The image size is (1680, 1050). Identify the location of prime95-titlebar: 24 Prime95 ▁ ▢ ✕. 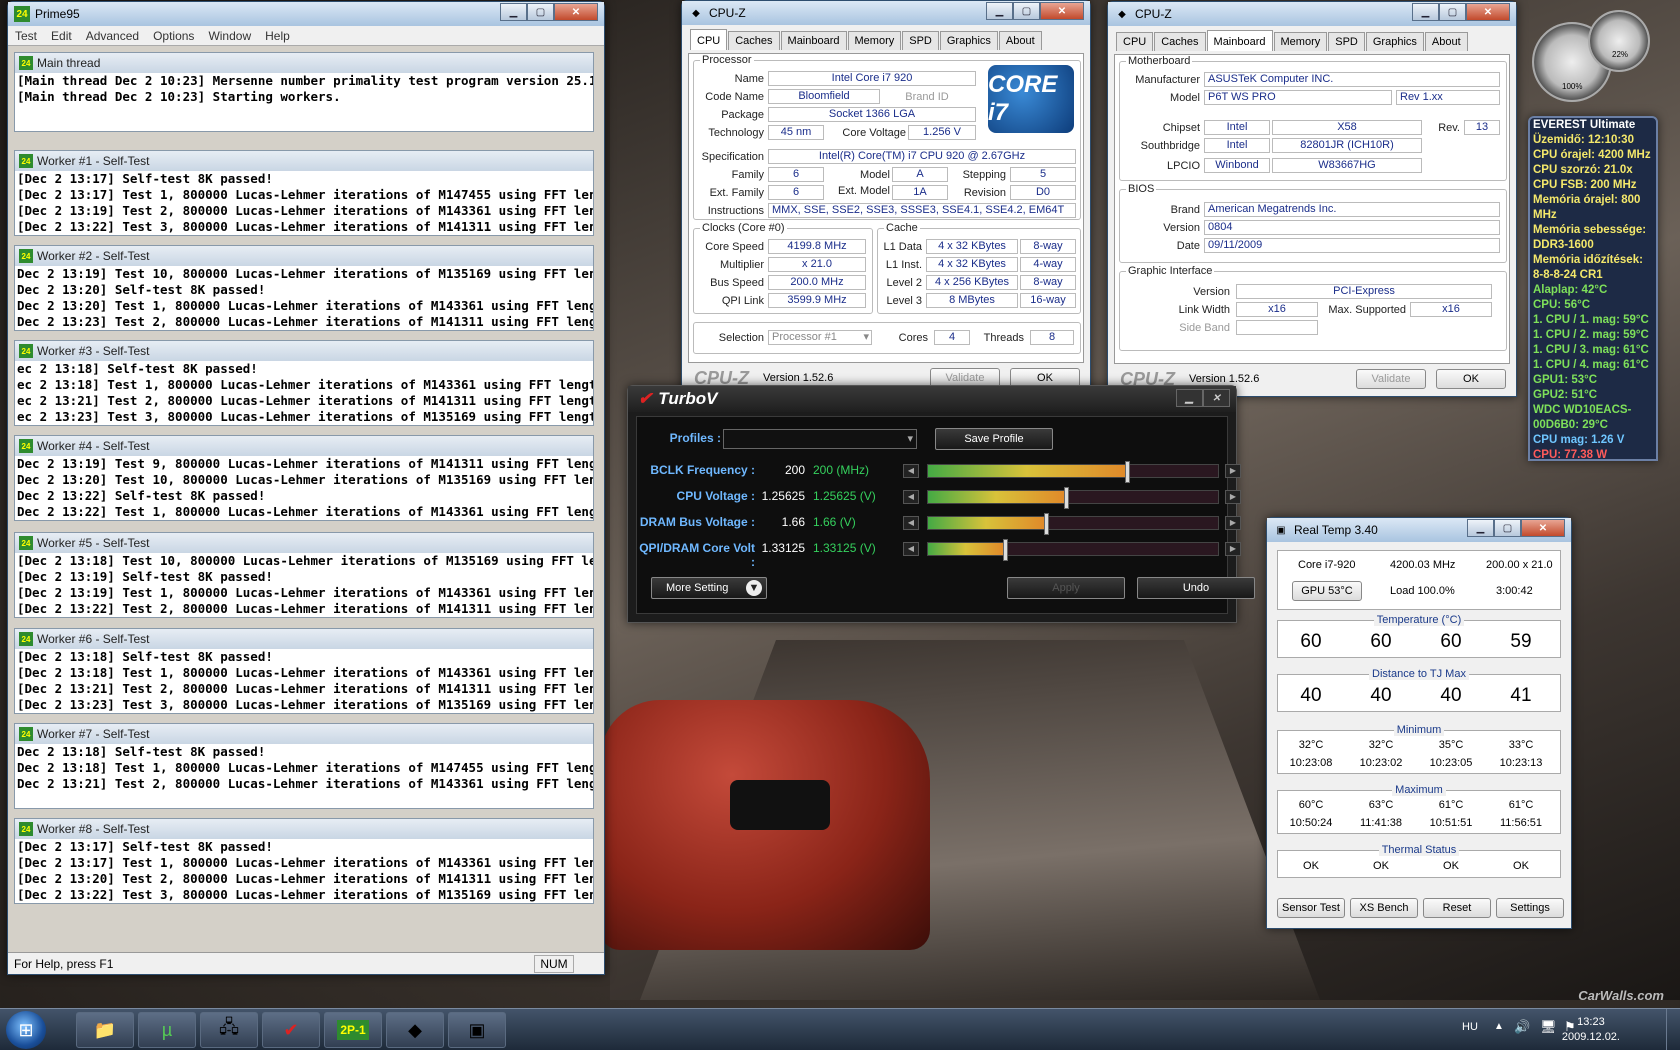
(306, 14).